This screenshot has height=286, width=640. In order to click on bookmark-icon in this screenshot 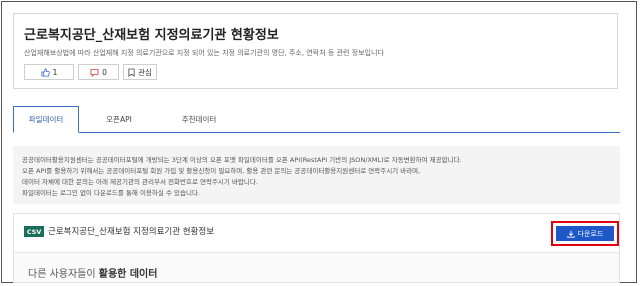, I will do `click(131, 72)`.